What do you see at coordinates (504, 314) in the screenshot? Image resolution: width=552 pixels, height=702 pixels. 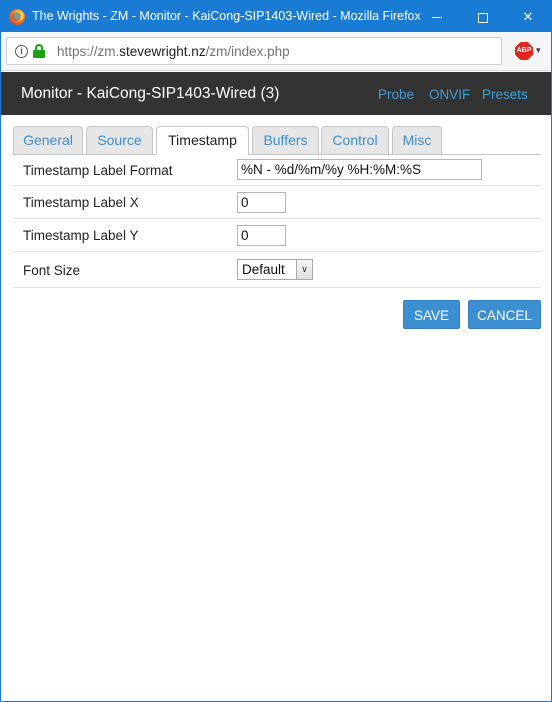 I see `cancel-button: CANCEL` at bounding box center [504, 314].